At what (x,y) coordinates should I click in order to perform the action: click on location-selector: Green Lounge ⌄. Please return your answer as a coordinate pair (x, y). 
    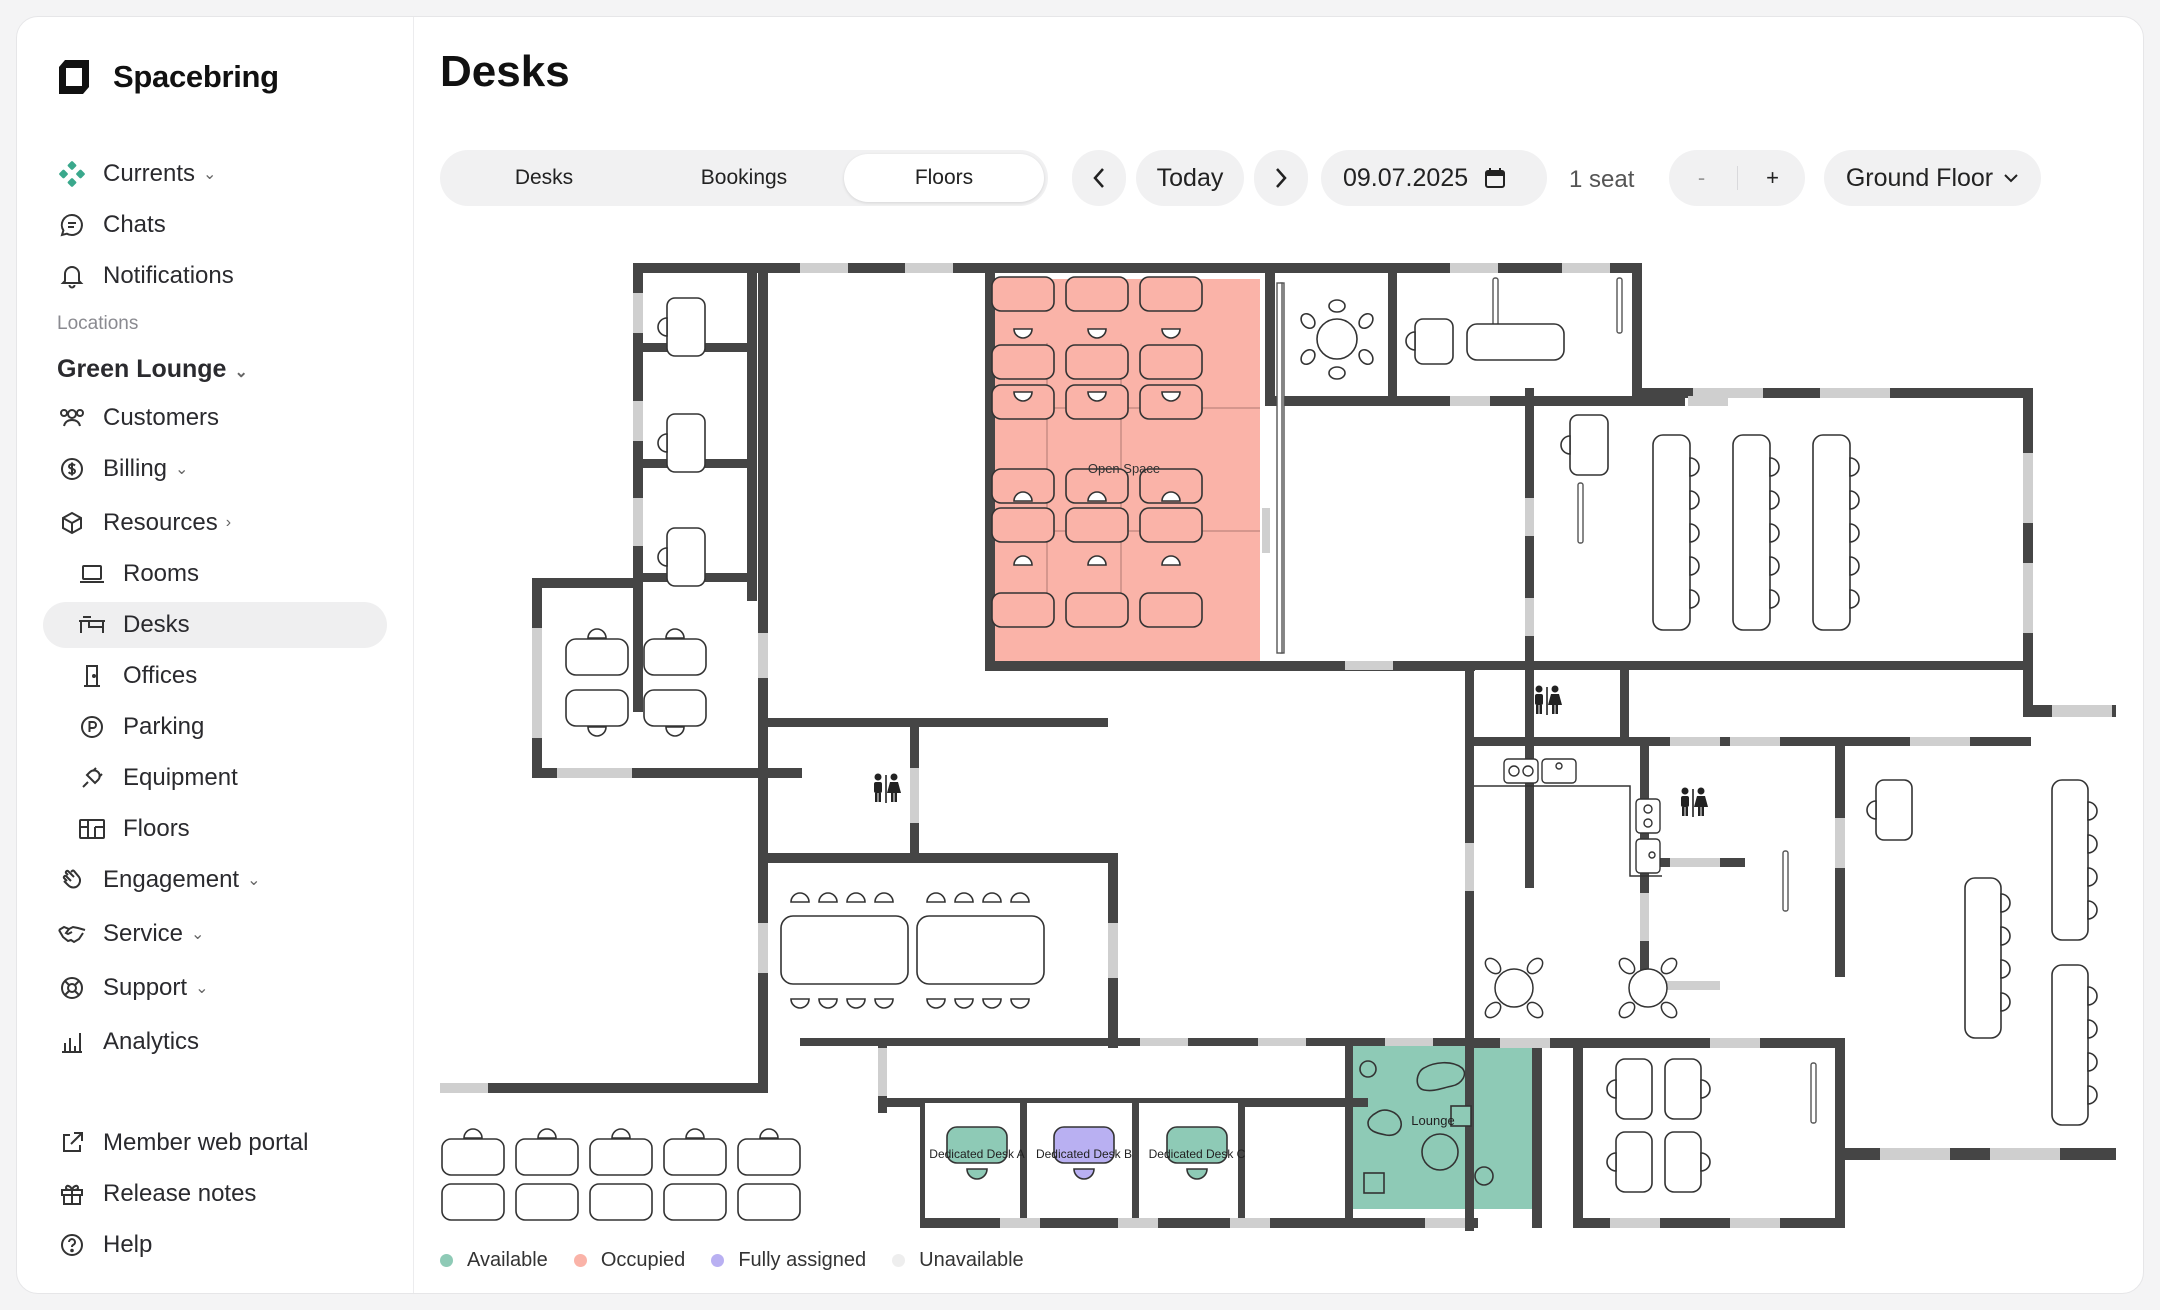
    Looking at the image, I should click on (152, 369).